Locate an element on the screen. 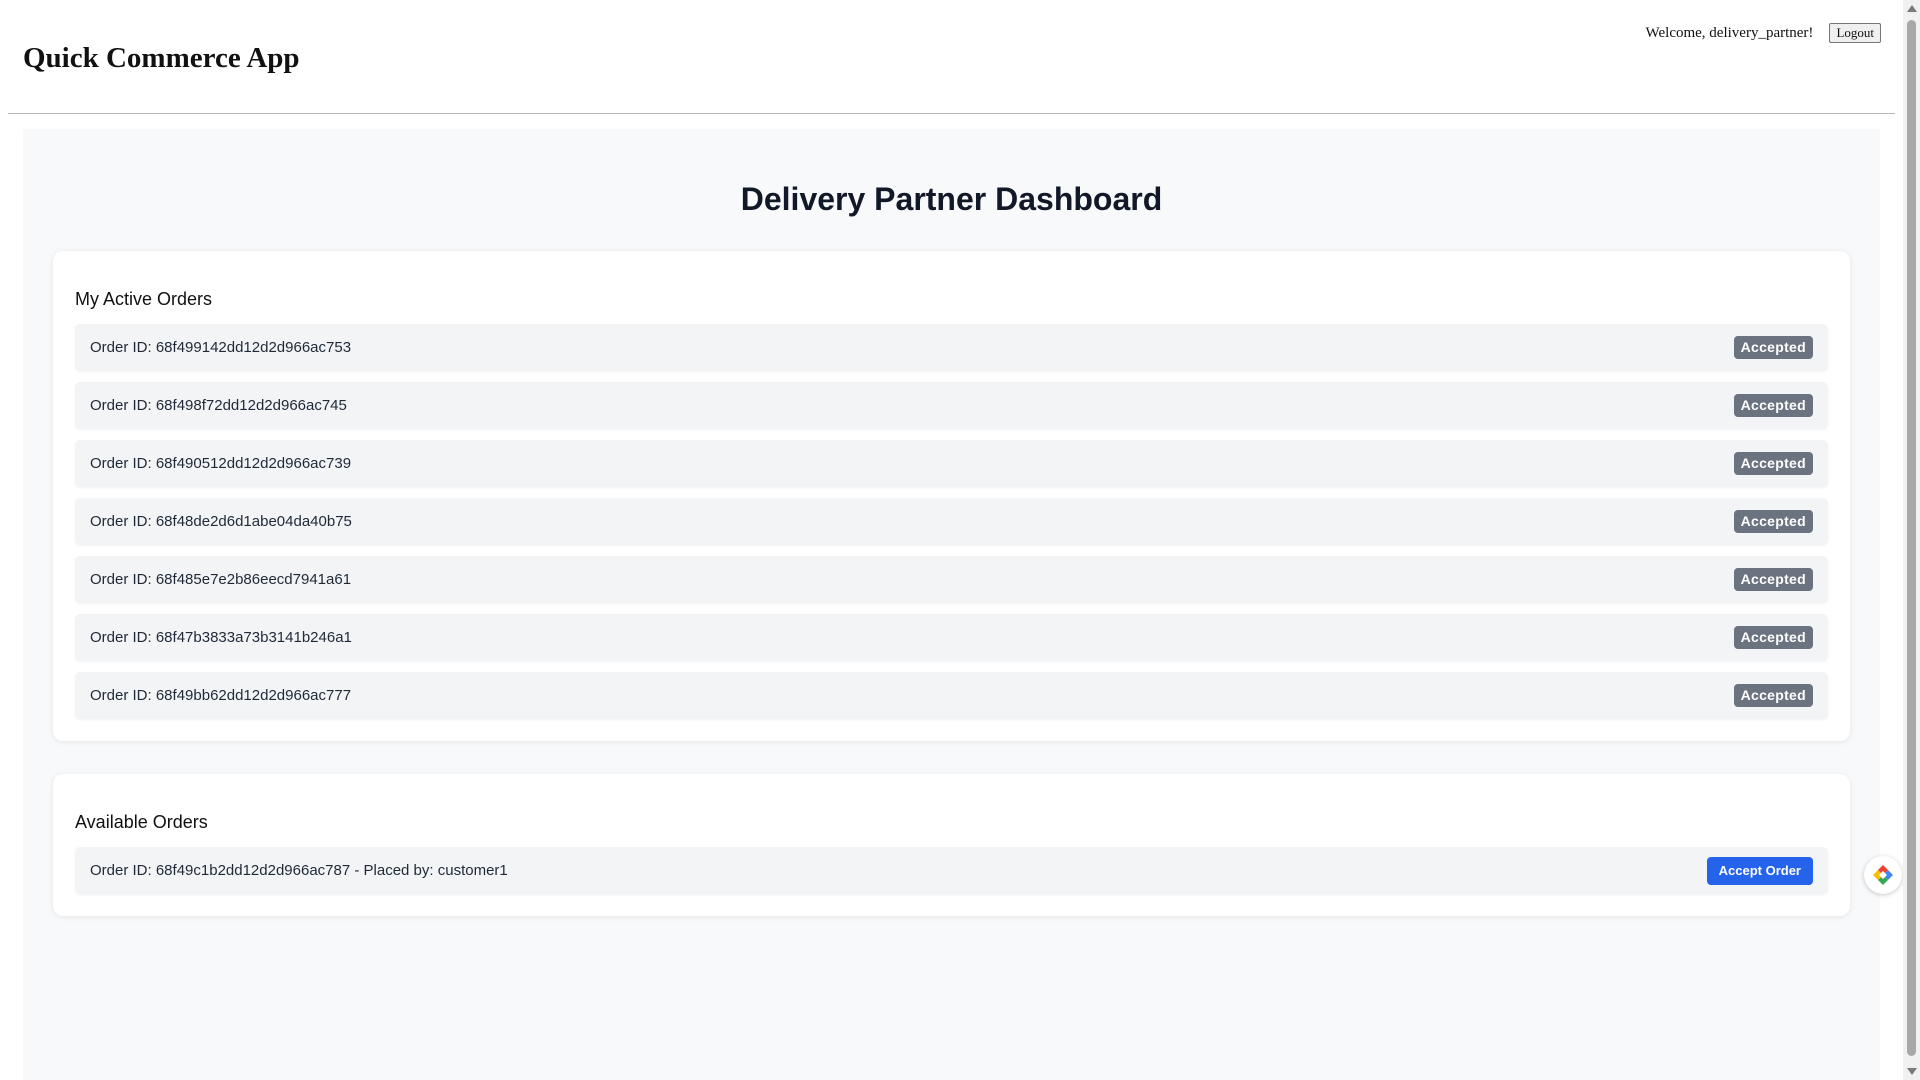 Image resolution: width=1920 pixels, height=1080 pixels. order-id-text: Order ID: 68f48de2d6d1abe04da40b75 is located at coordinates (221, 521).